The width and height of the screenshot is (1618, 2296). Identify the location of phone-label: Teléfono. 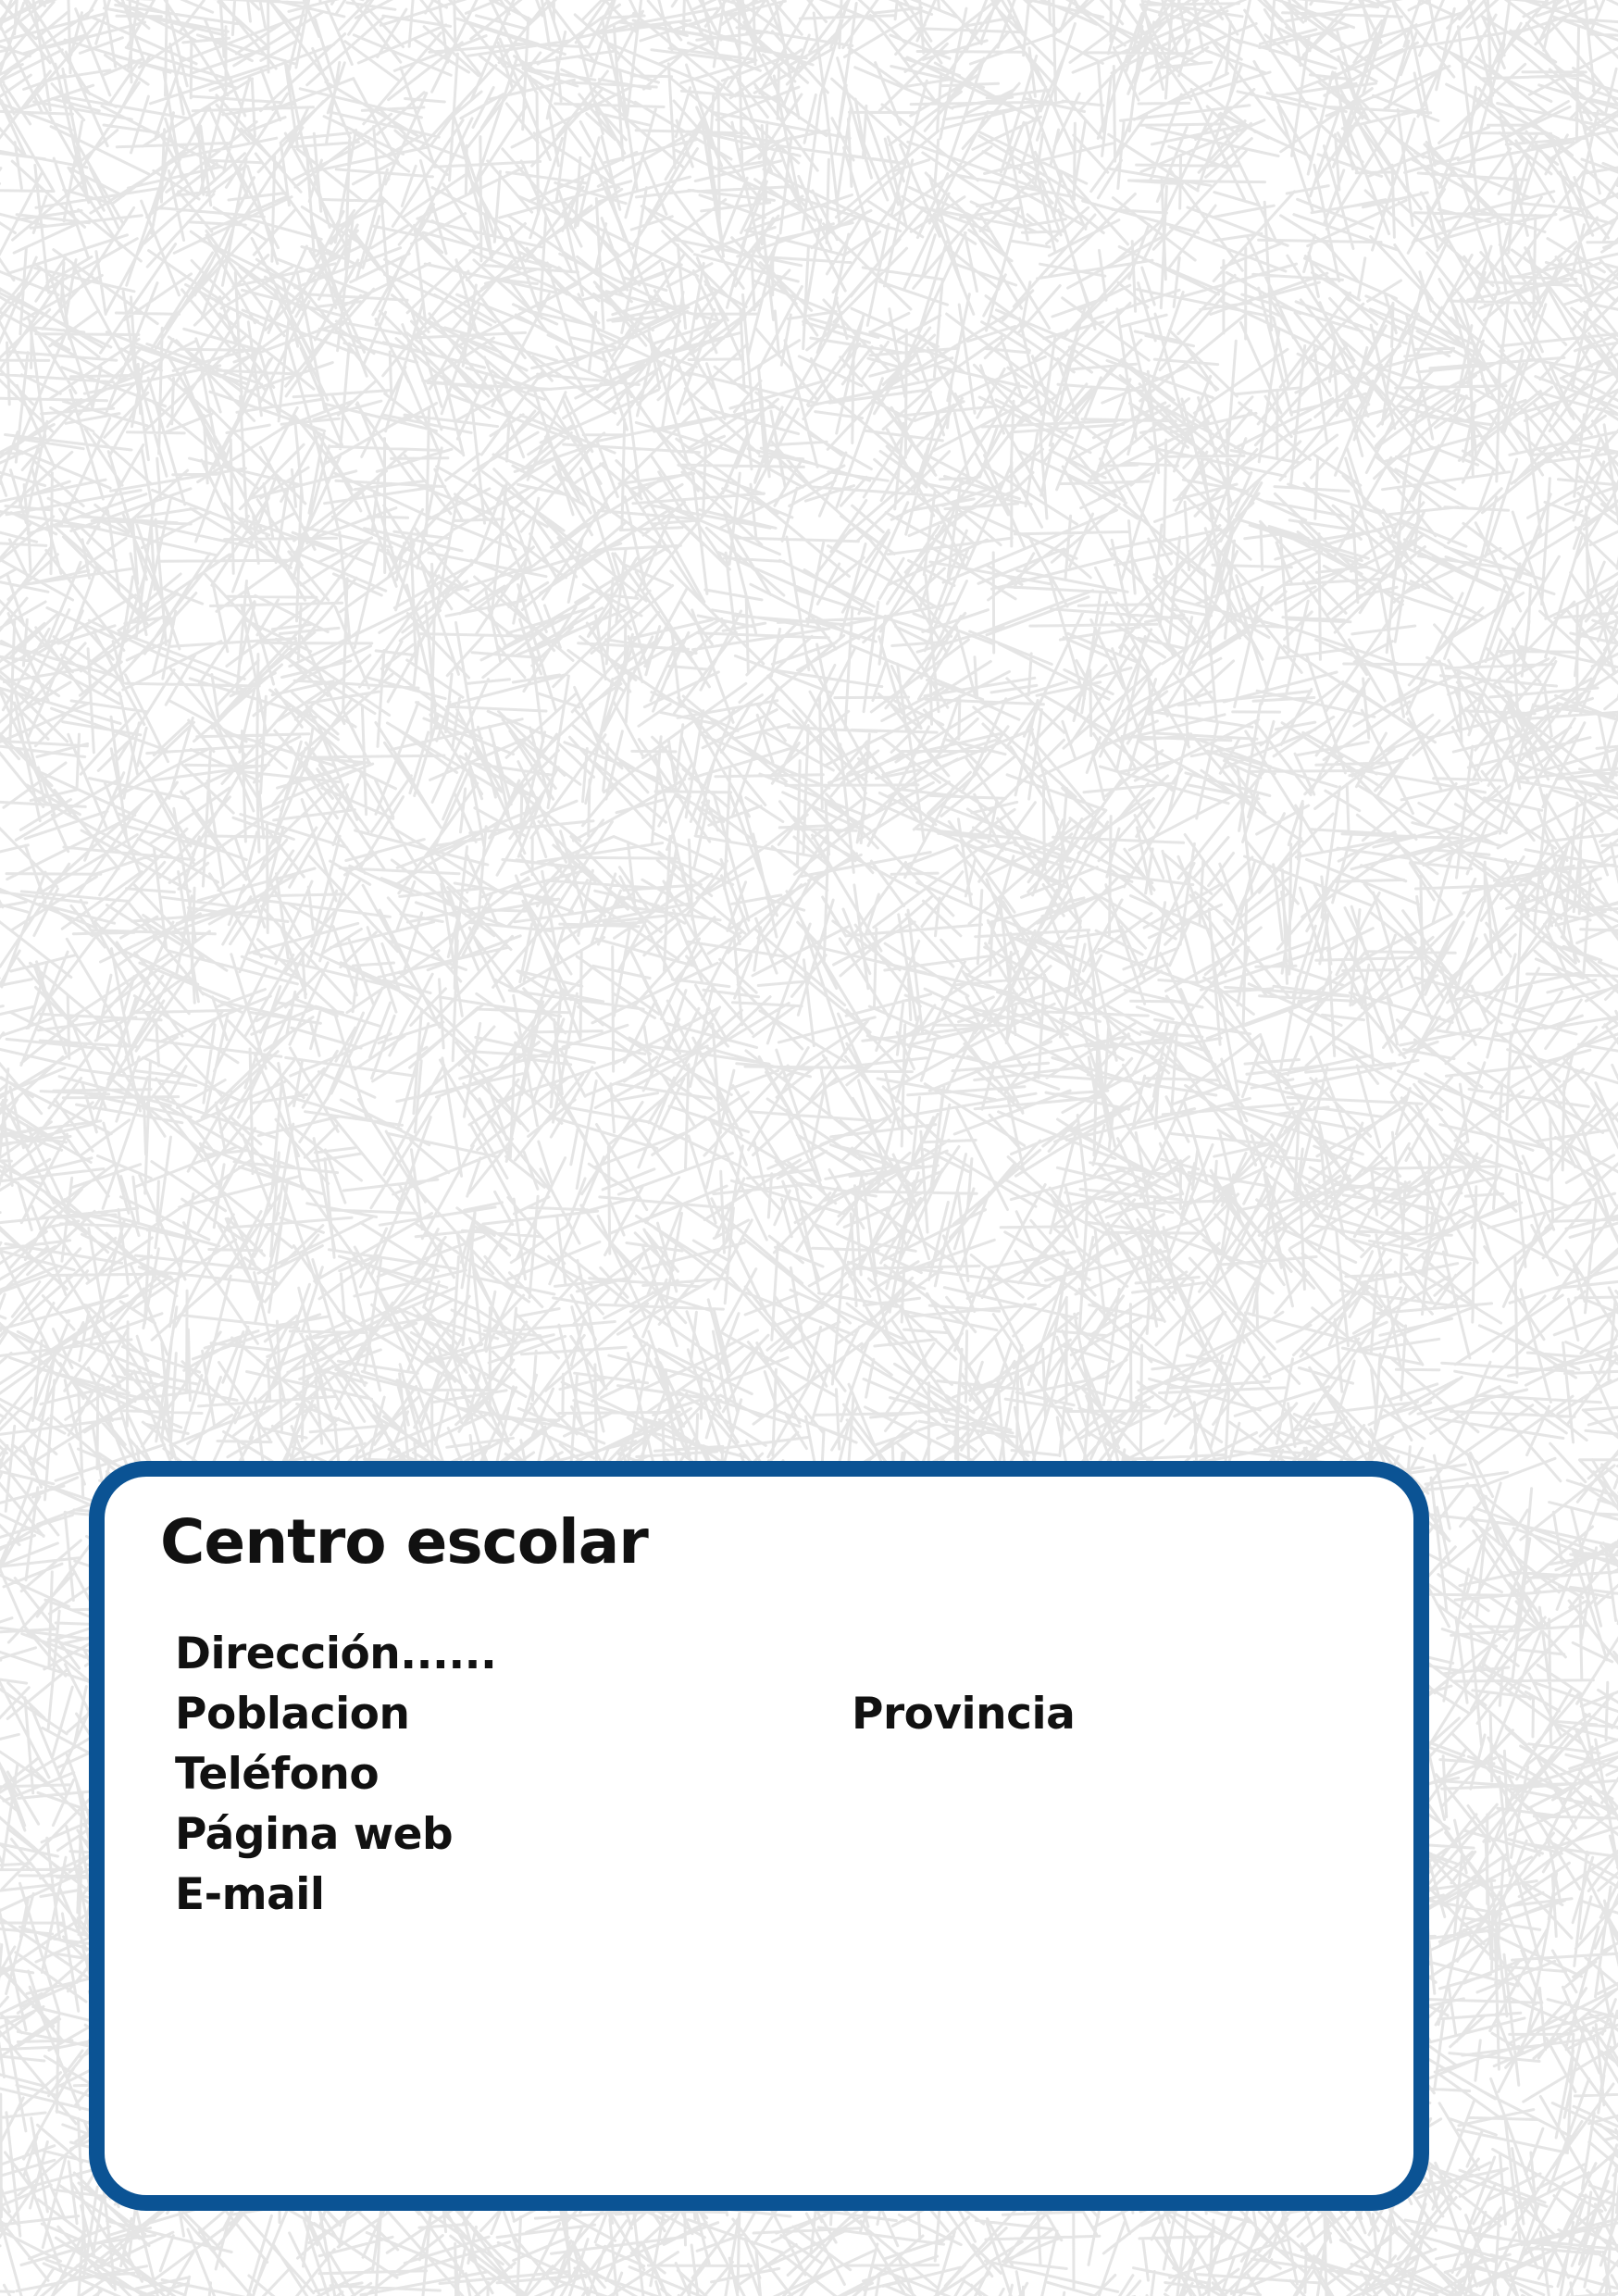
(277, 1774).